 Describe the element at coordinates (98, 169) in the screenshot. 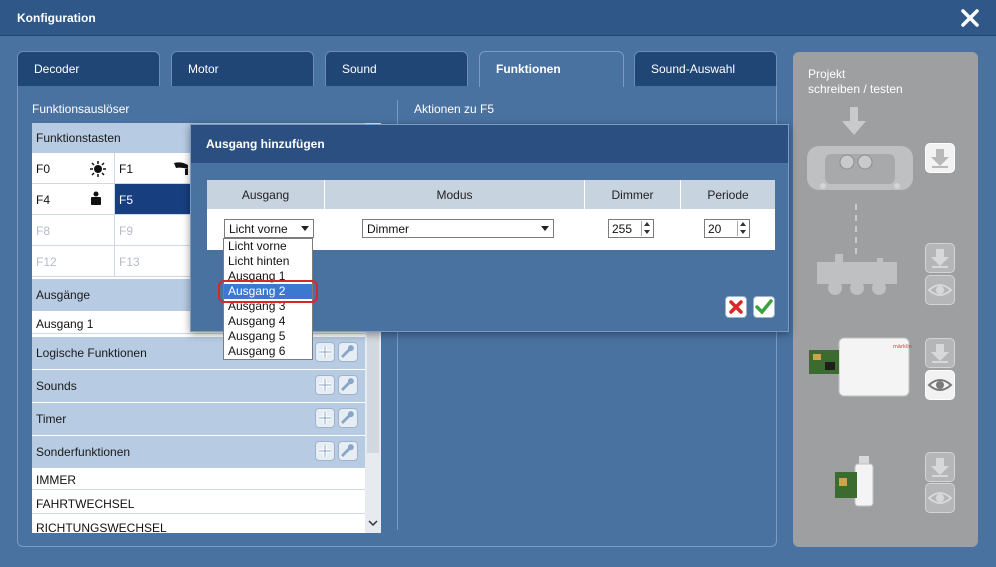

I see `light-icon` at that location.